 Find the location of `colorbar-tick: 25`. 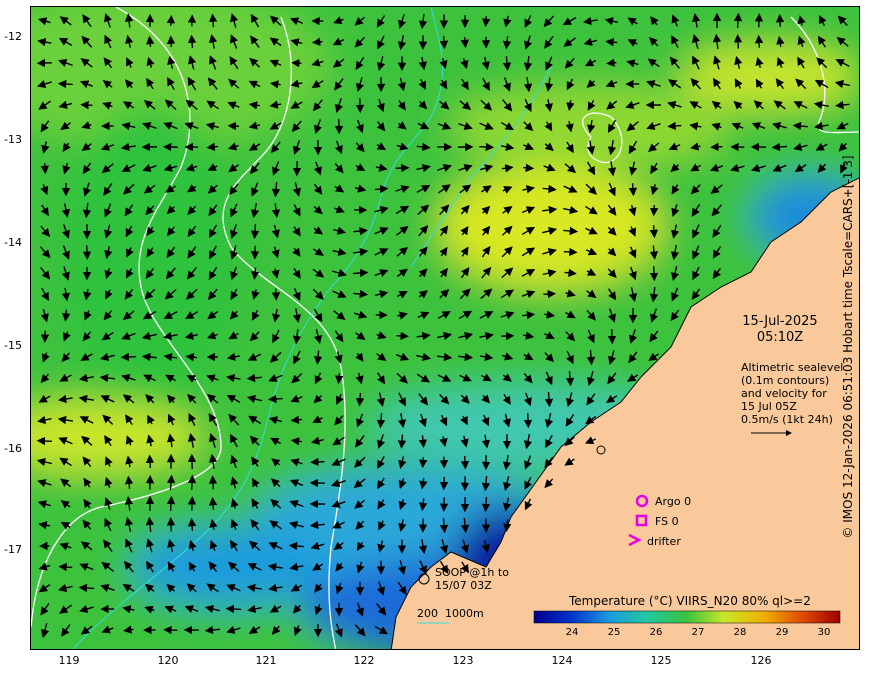

colorbar-tick: 25 is located at coordinates (614, 632).